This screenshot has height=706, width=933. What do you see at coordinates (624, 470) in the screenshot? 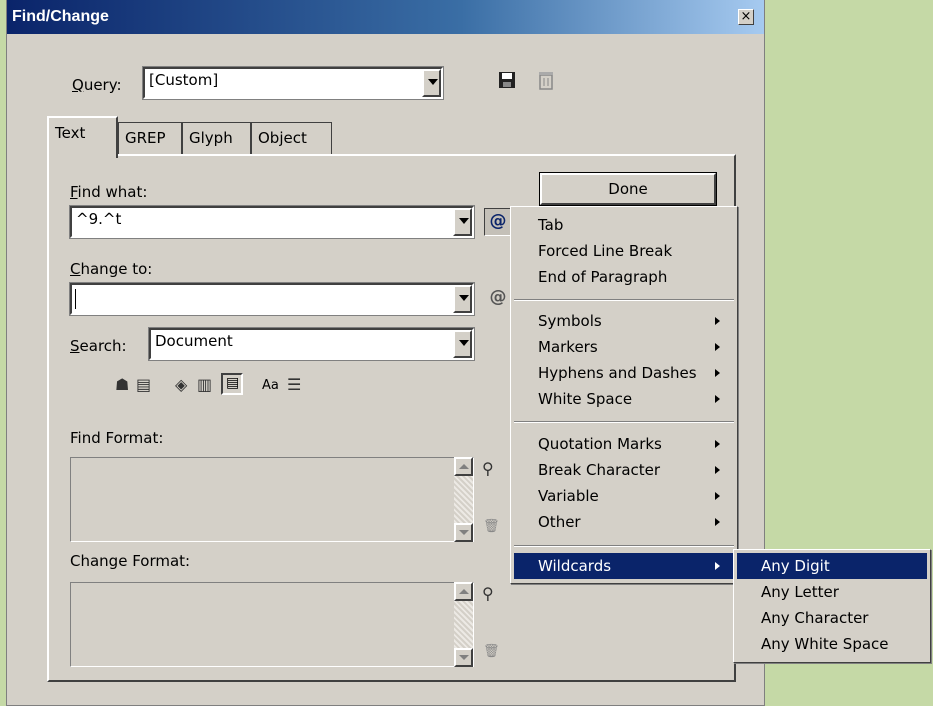
I see `menu-item-break-character: Break Character` at bounding box center [624, 470].